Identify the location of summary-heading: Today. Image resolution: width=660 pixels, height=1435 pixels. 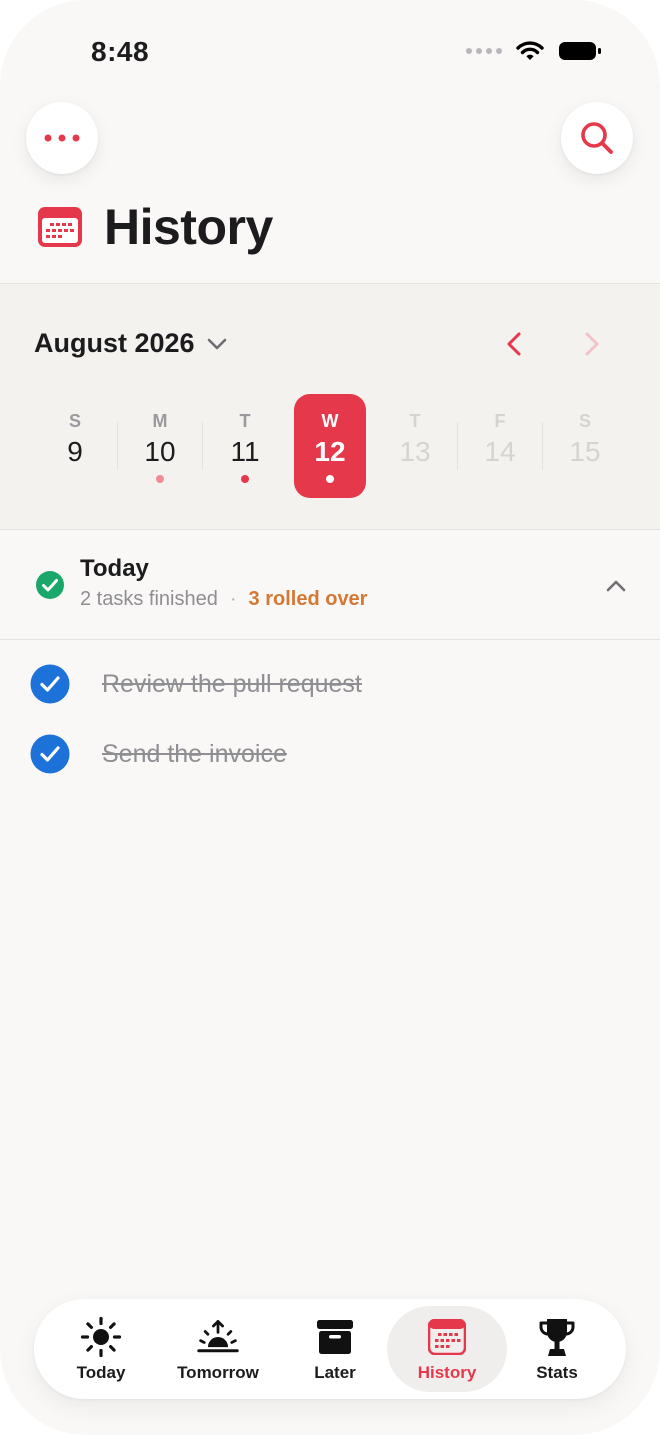
(114, 568).